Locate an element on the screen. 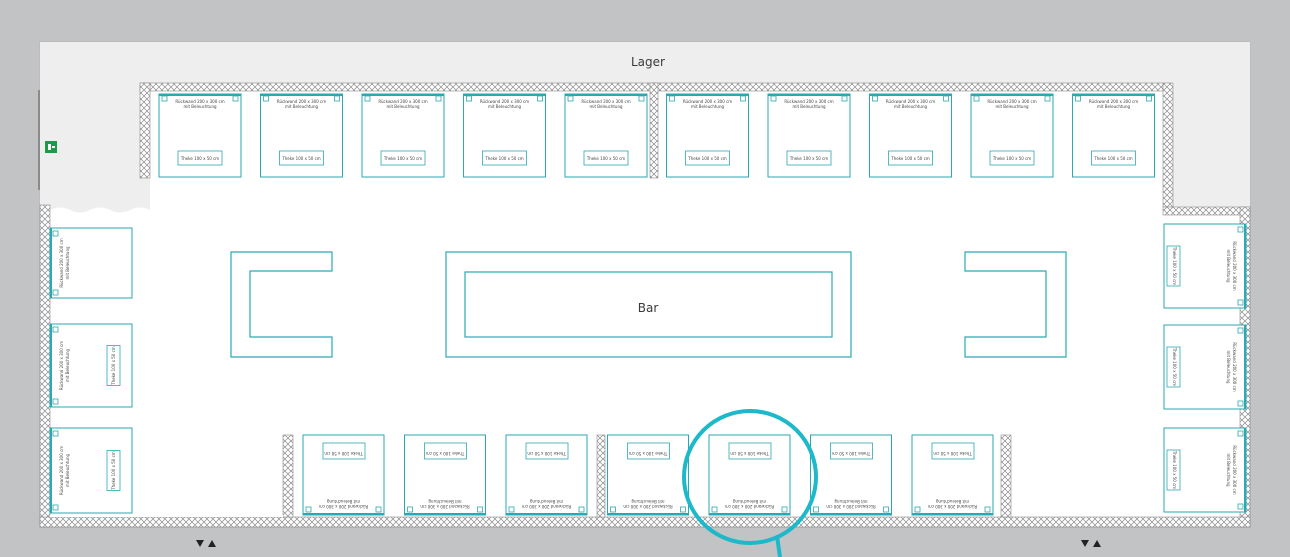 This screenshot has width=1290, height=557. door-arrows-icon is located at coordinates (648, 543).